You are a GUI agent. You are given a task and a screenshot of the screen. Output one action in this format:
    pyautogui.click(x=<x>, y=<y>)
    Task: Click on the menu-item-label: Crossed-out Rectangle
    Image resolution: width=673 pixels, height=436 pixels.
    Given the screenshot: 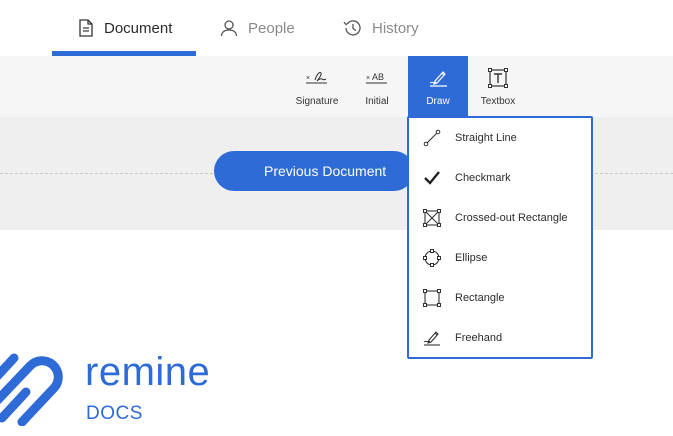 What is the action you would take?
    pyautogui.click(x=511, y=218)
    